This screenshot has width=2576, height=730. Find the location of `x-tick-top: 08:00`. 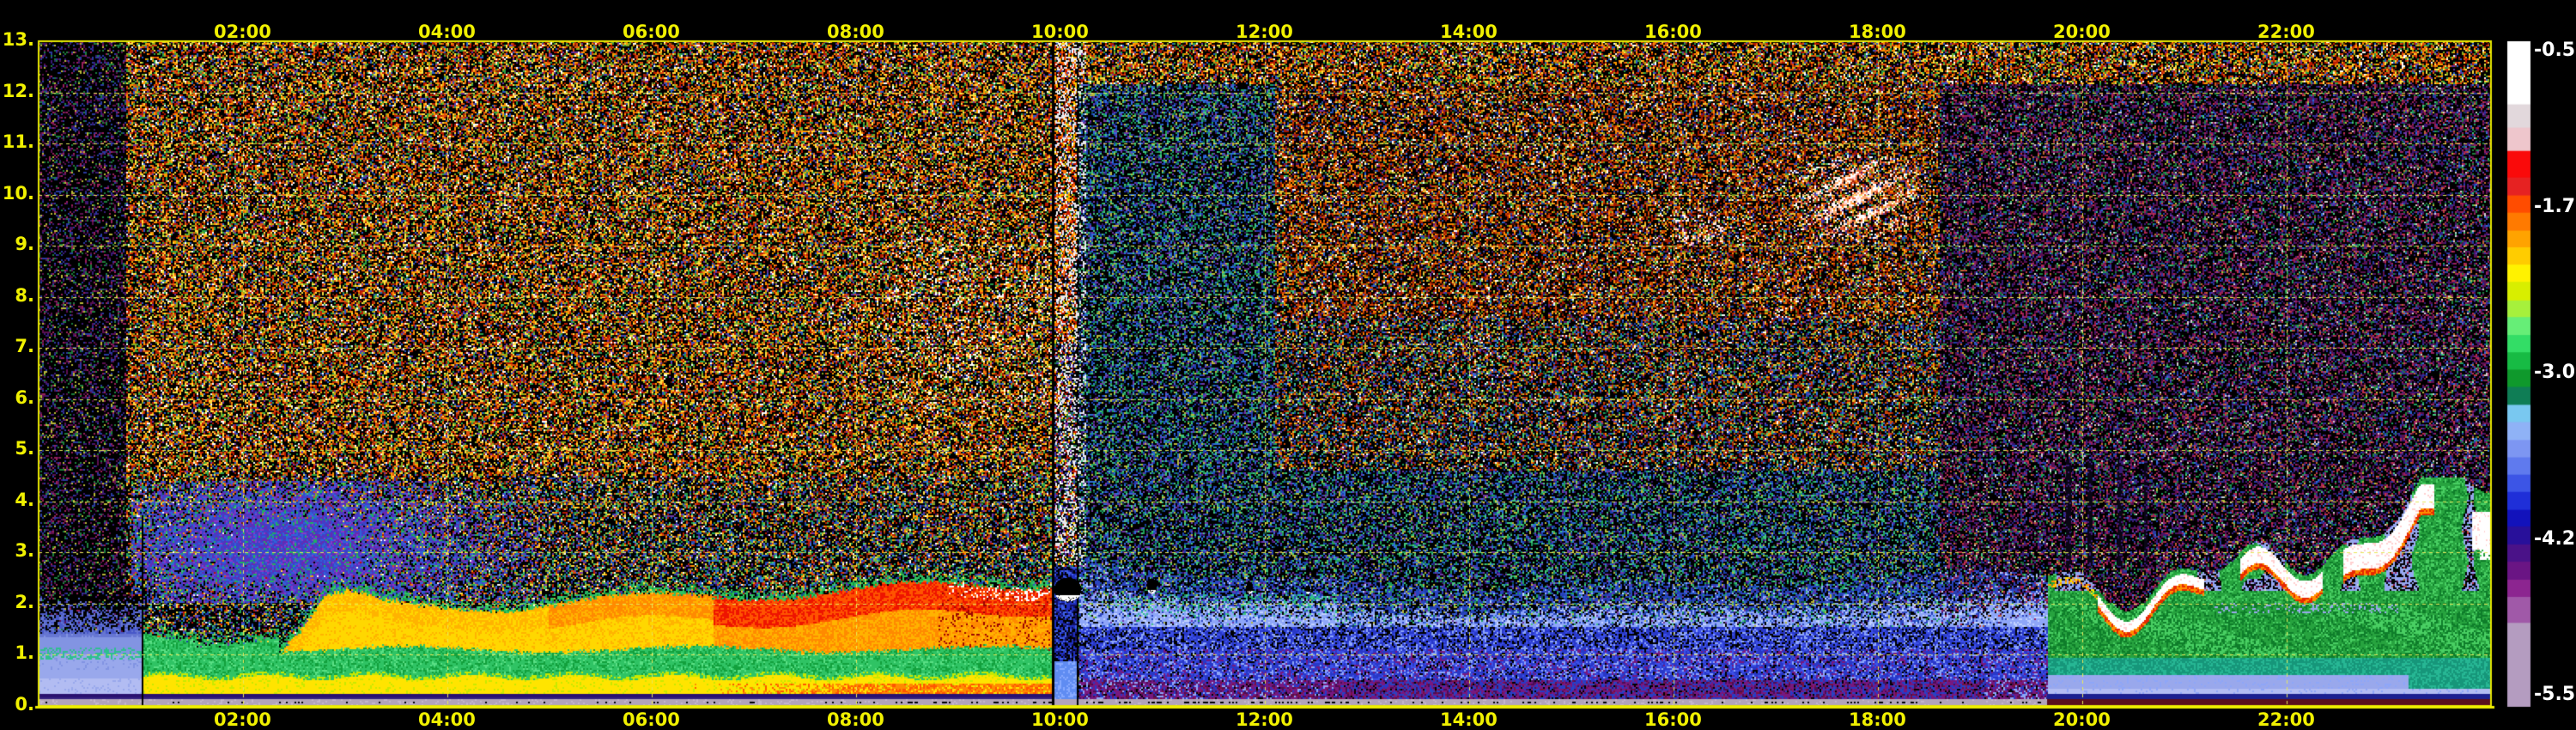

x-tick-top: 08:00 is located at coordinates (856, 31).